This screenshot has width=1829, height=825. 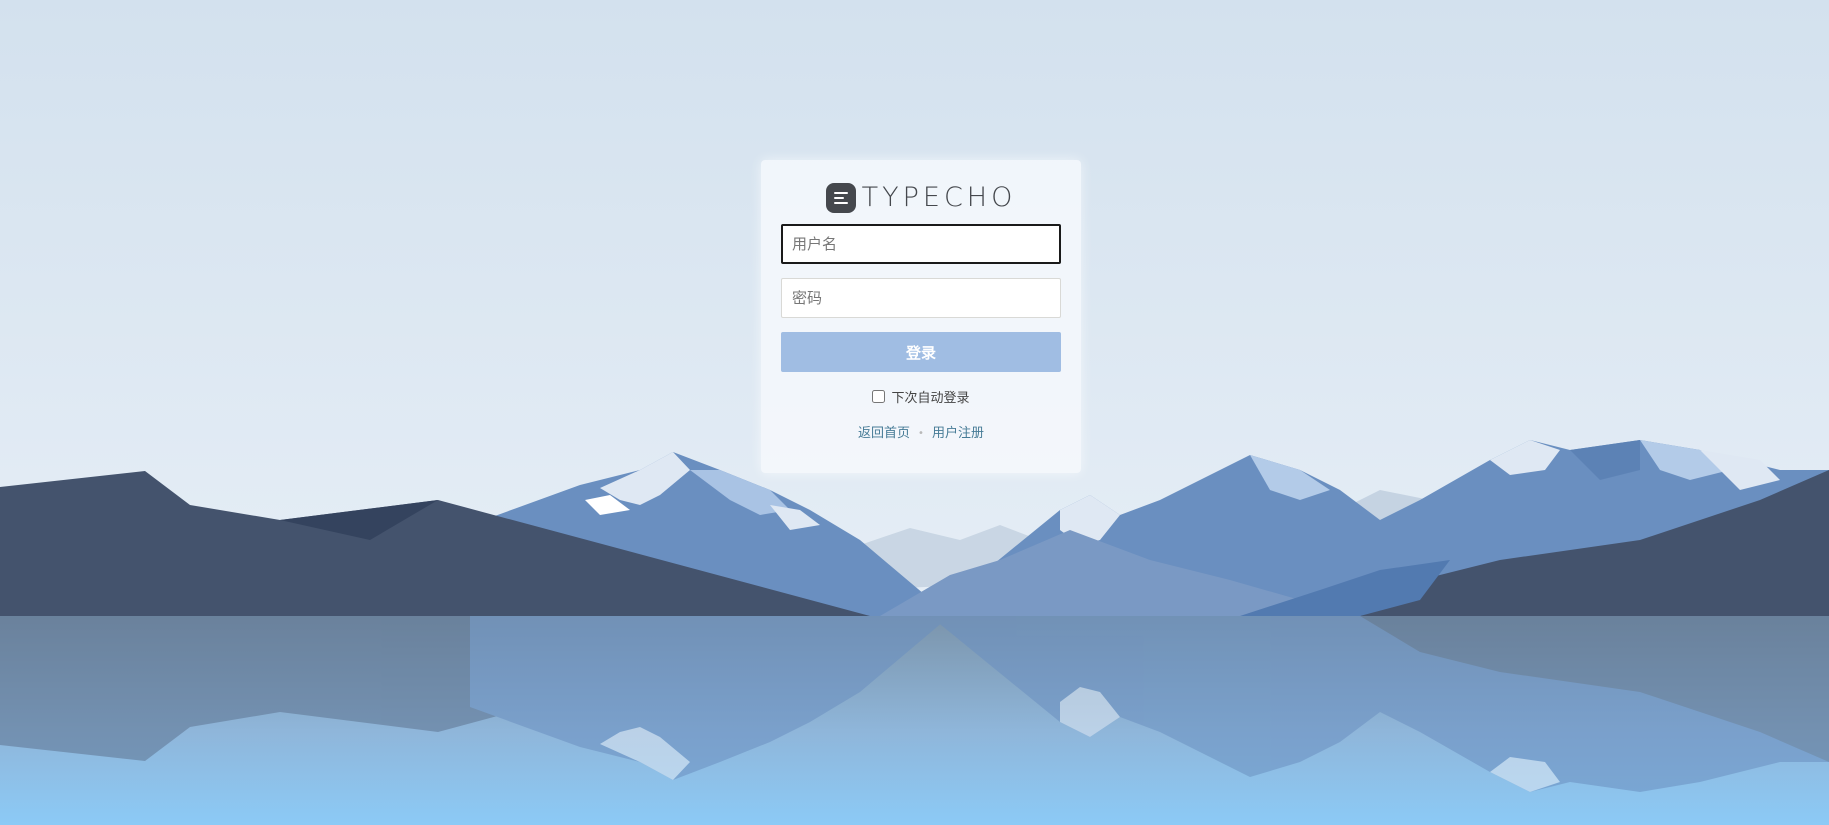 What do you see at coordinates (840, 198) in the screenshot?
I see `typecho-logo-icon` at bounding box center [840, 198].